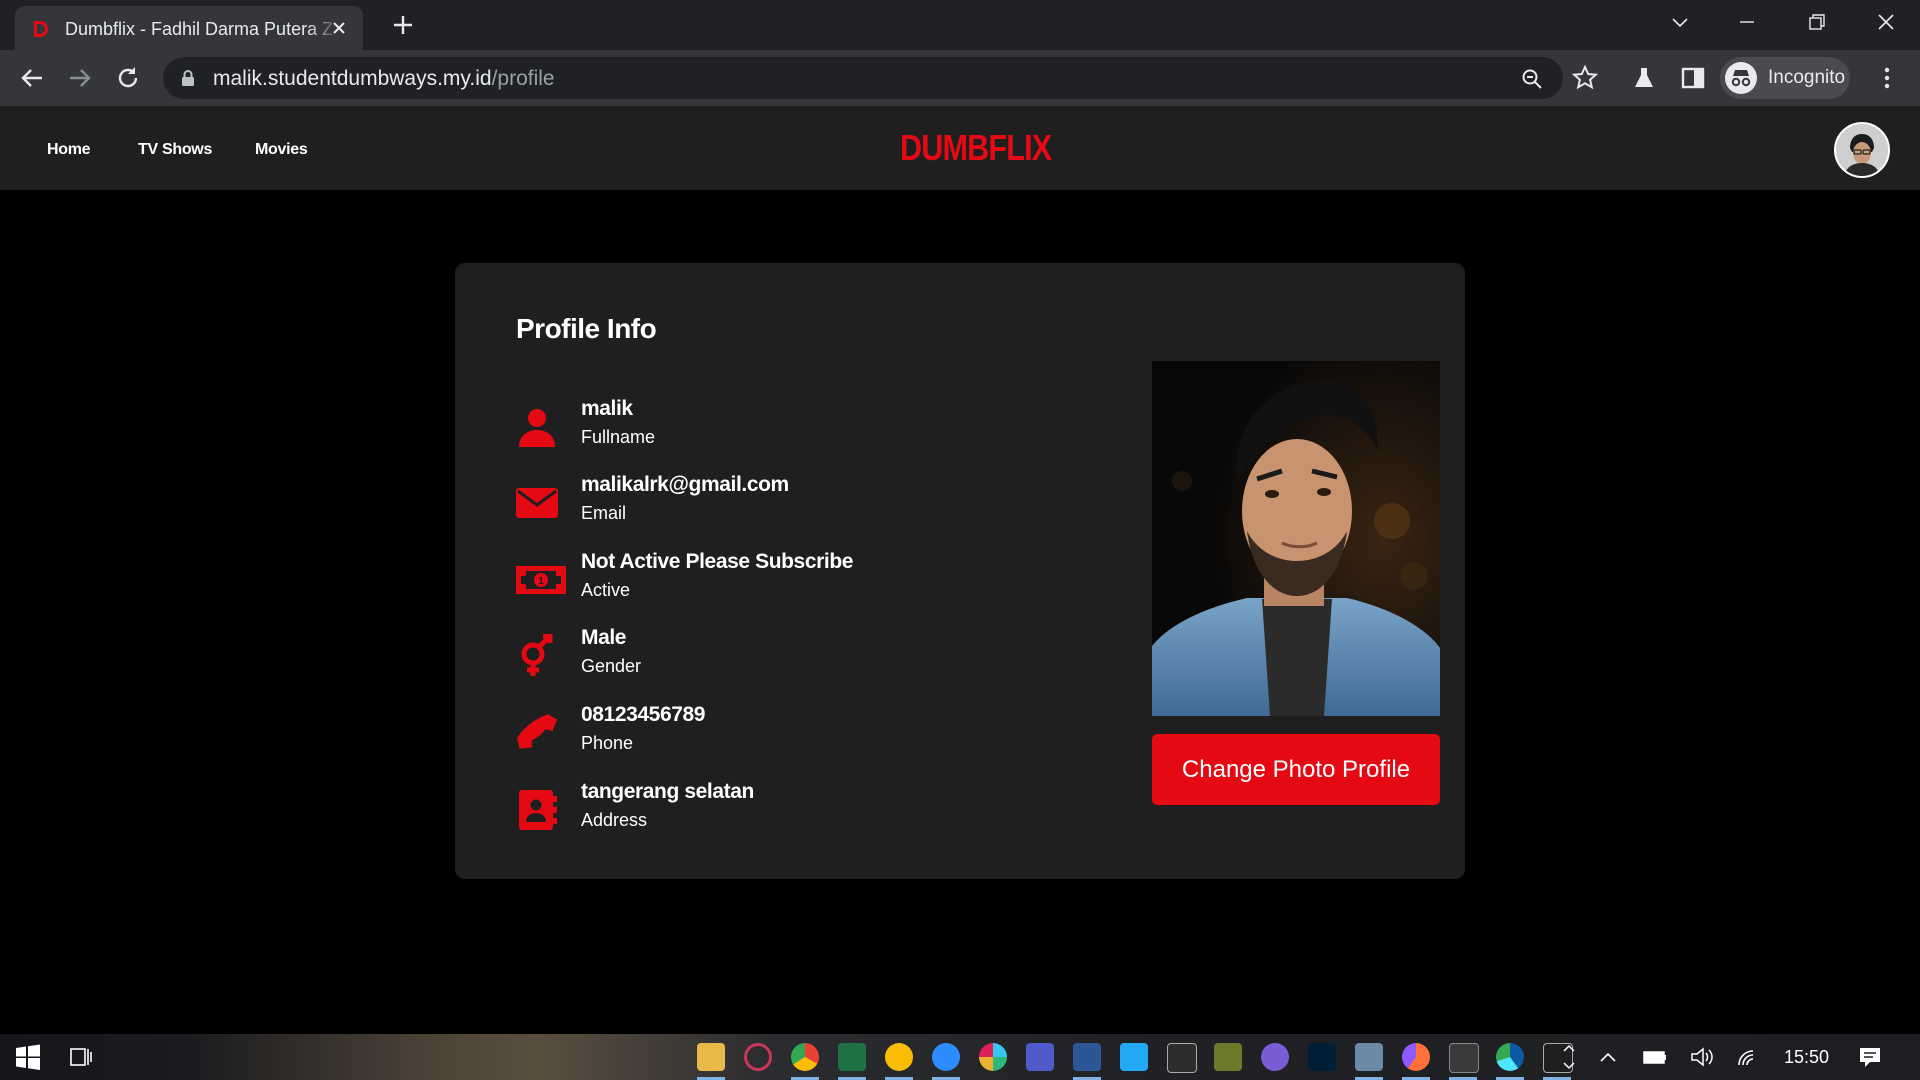  I want to click on gender-label: Gender, so click(611, 666).